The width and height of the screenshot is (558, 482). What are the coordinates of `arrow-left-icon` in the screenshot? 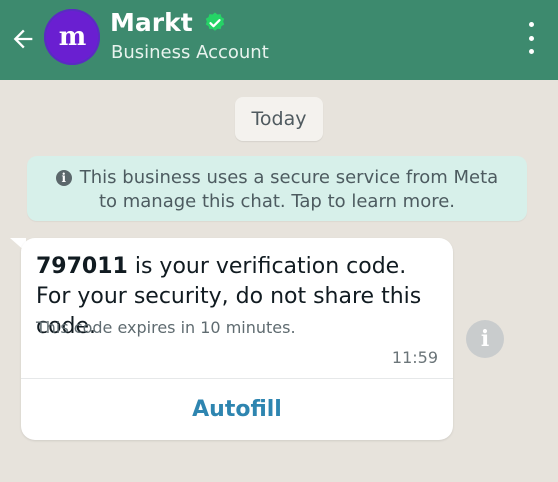 It's located at (23, 39).